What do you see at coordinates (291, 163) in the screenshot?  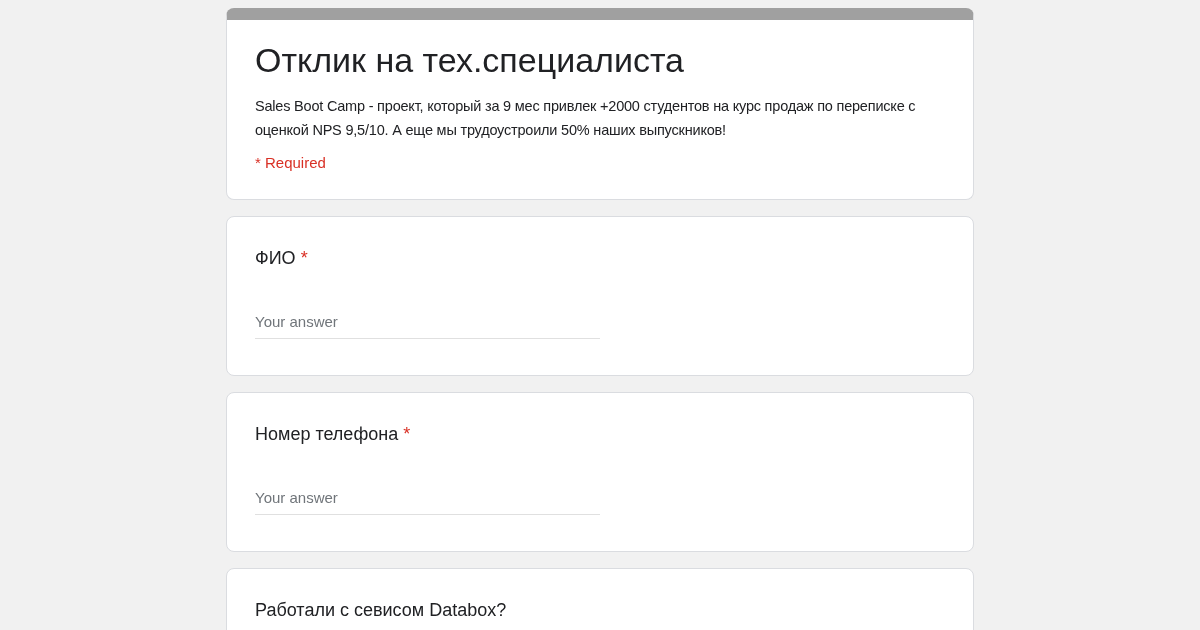 I see `required-note: * Required` at bounding box center [291, 163].